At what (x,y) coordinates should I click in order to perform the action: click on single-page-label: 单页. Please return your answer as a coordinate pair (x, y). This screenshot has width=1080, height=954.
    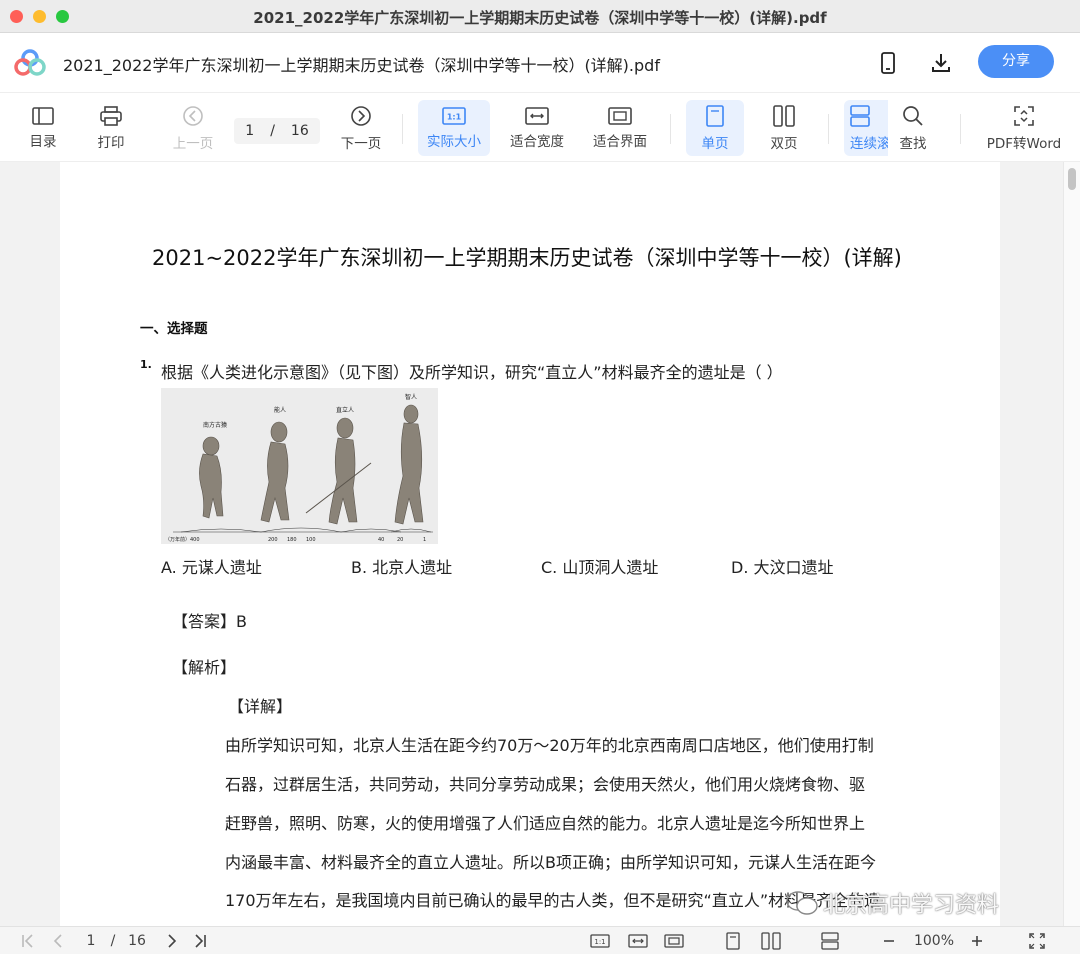
    Looking at the image, I should click on (715, 143).